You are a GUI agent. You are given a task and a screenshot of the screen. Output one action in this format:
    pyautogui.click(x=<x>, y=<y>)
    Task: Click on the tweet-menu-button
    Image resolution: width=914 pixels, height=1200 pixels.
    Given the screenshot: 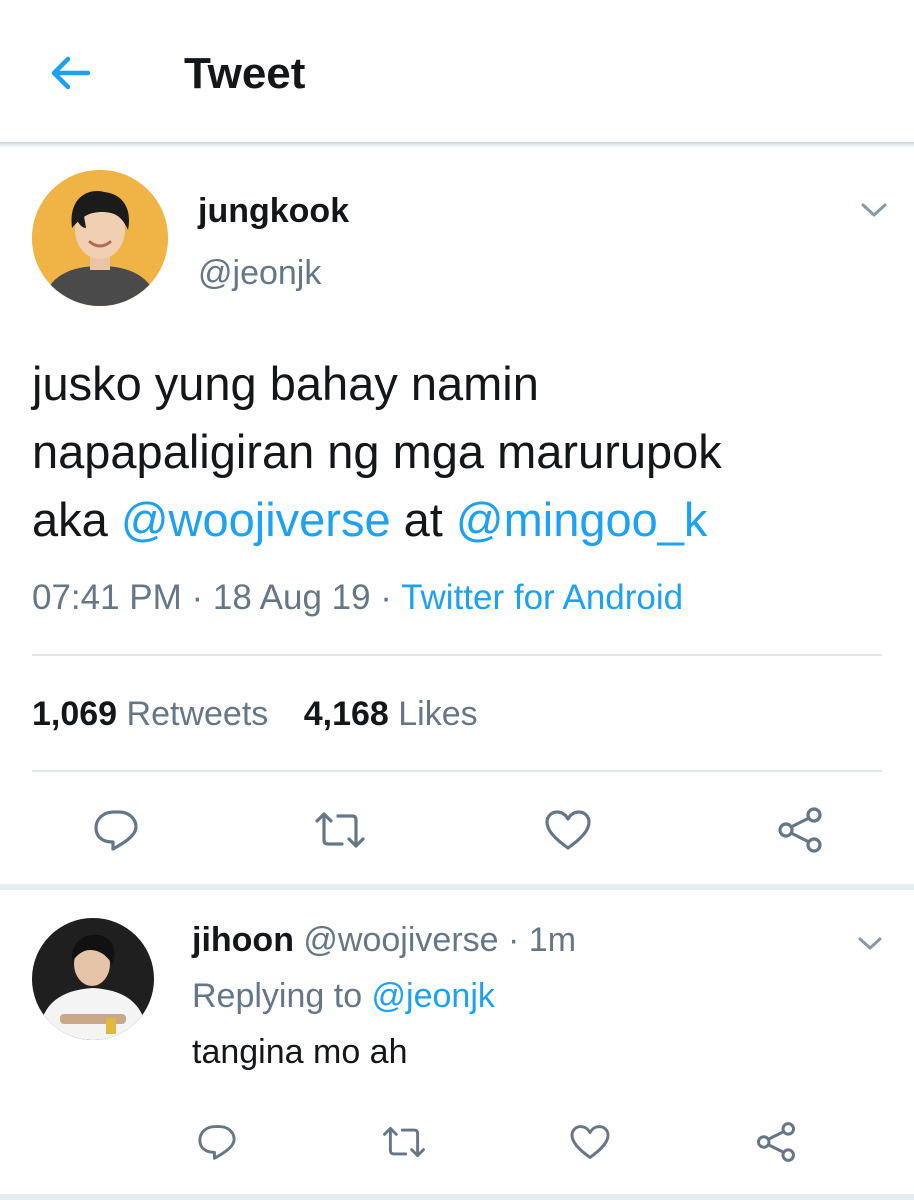 What is the action you would take?
    pyautogui.click(x=874, y=210)
    